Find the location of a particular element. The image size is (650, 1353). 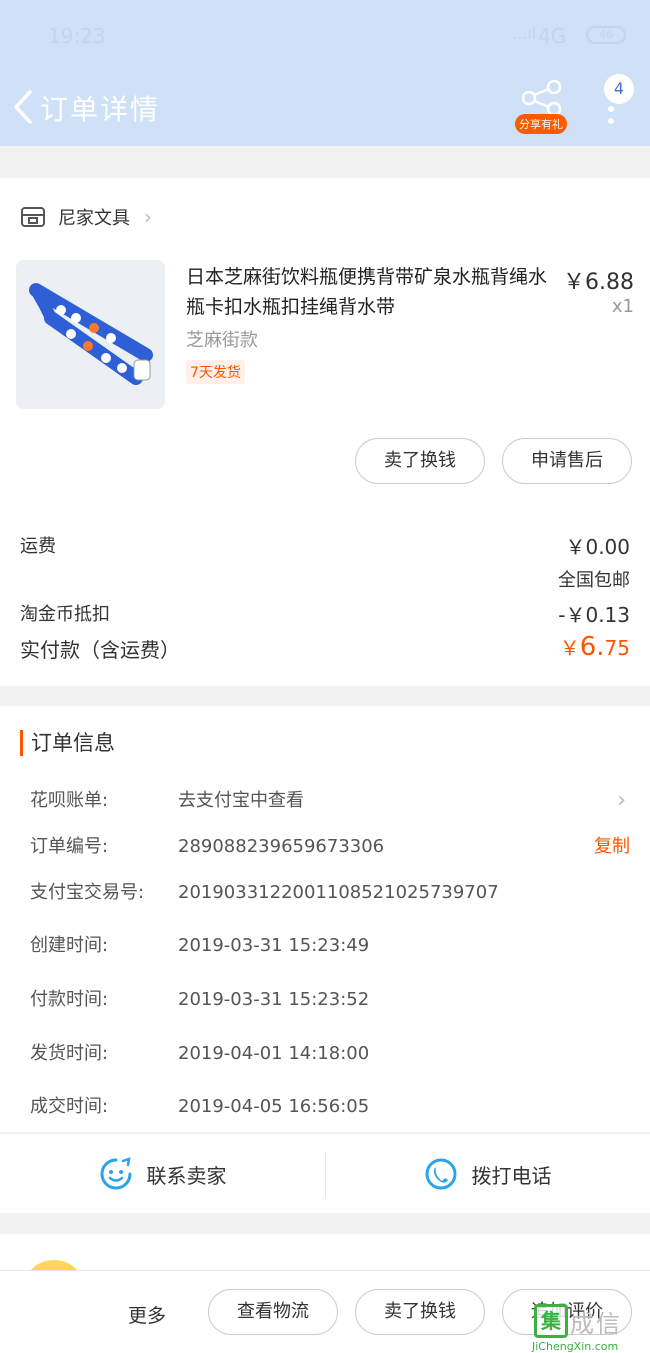

watermark-logo: 集 成信 JiChengXin.com is located at coordinates (591, 1328).